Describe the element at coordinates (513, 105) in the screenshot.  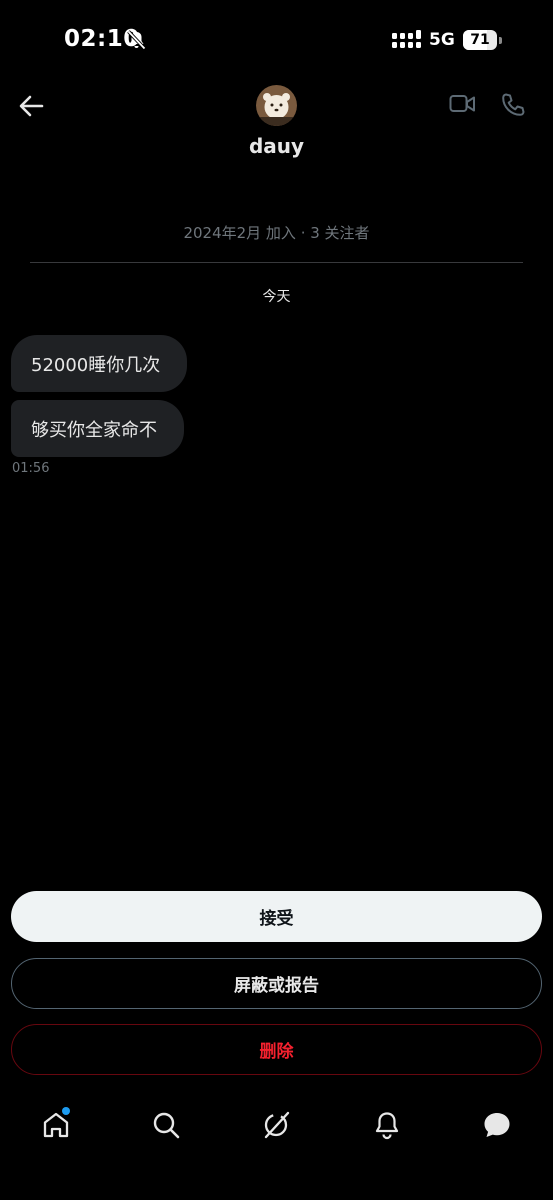
I see `phone-call-icon` at that location.